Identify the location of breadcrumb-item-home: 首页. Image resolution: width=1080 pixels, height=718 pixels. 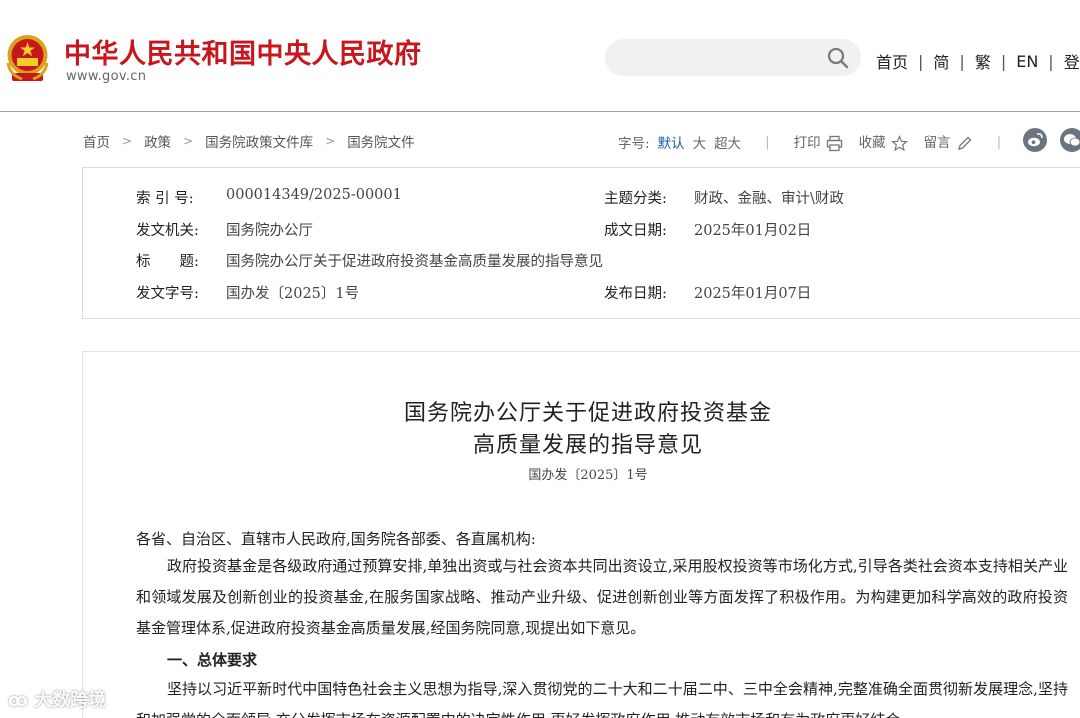
(96, 141).